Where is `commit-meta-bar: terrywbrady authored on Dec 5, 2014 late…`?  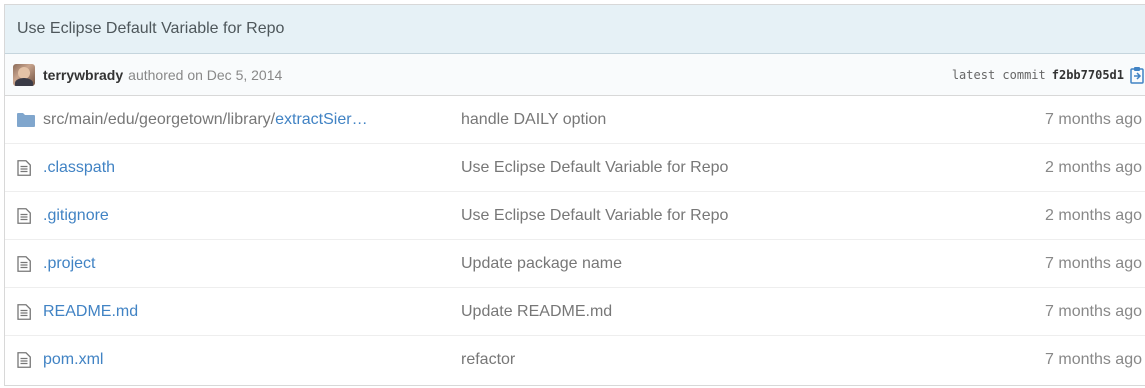 commit-meta-bar: terrywbrady authored on Dec 5, 2014 late… is located at coordinates (575, 75).